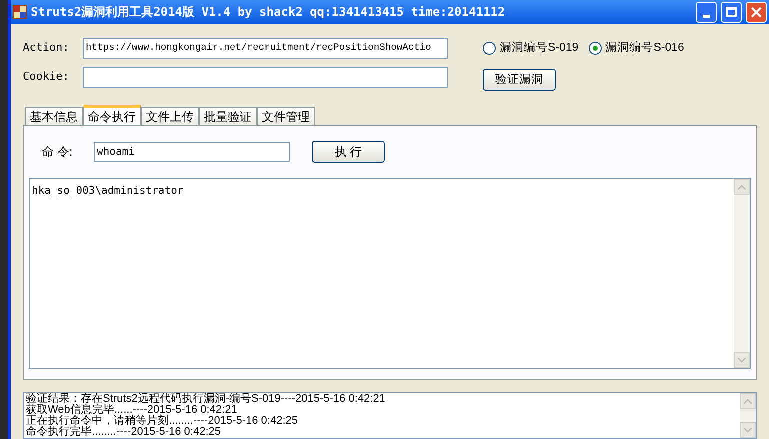  I want to click on command-field: whoami, so click(192, 152).